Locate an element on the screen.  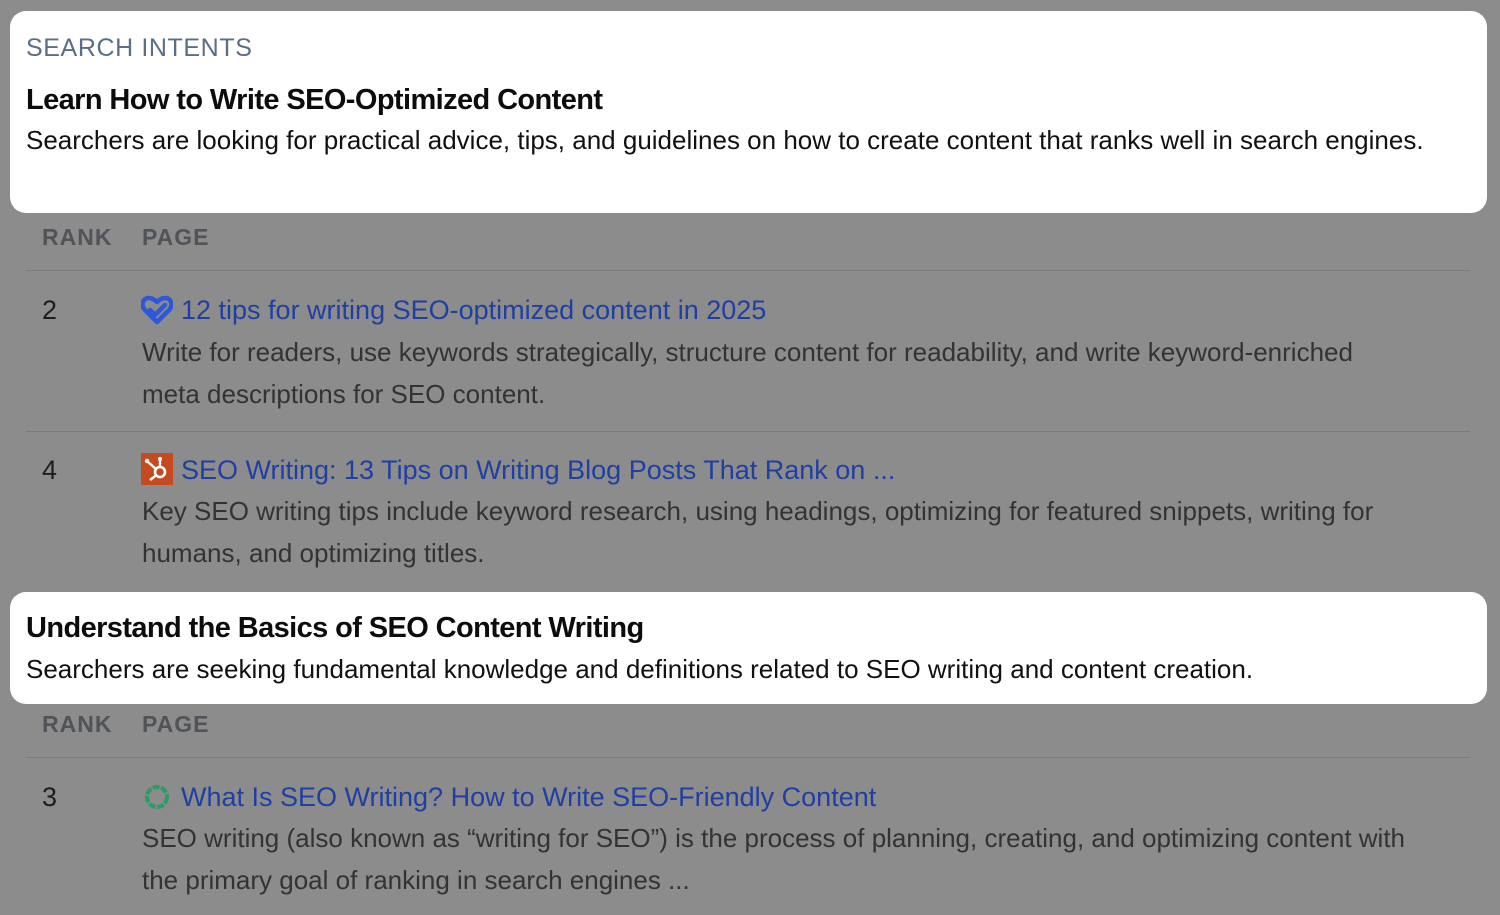
rank-value: 2 is located at coordinates (50, 310).